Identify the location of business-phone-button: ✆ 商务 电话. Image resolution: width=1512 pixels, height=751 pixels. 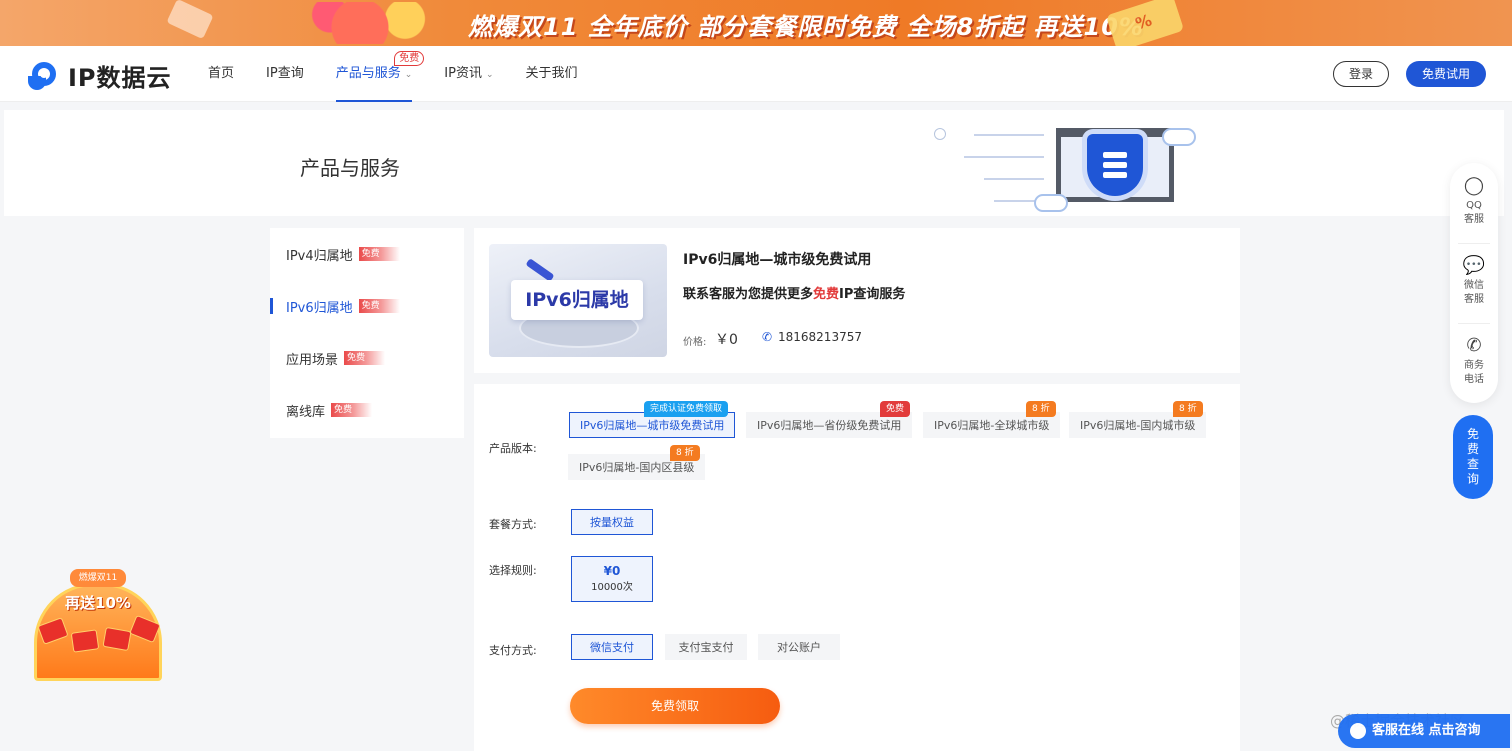
(1474, 361).